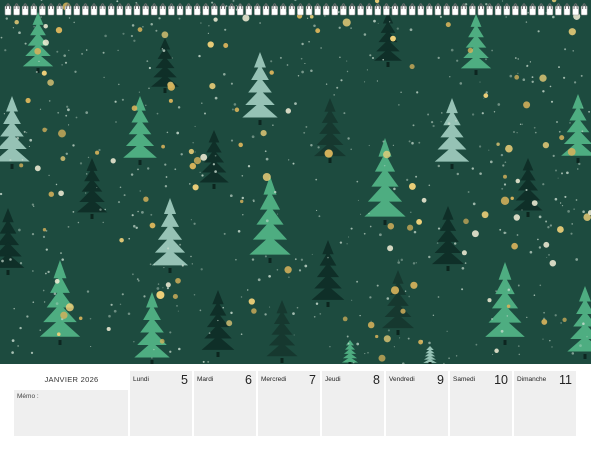 The image size is (591, 453). I want to click on day-name: Jeudi, so click(333, 379).